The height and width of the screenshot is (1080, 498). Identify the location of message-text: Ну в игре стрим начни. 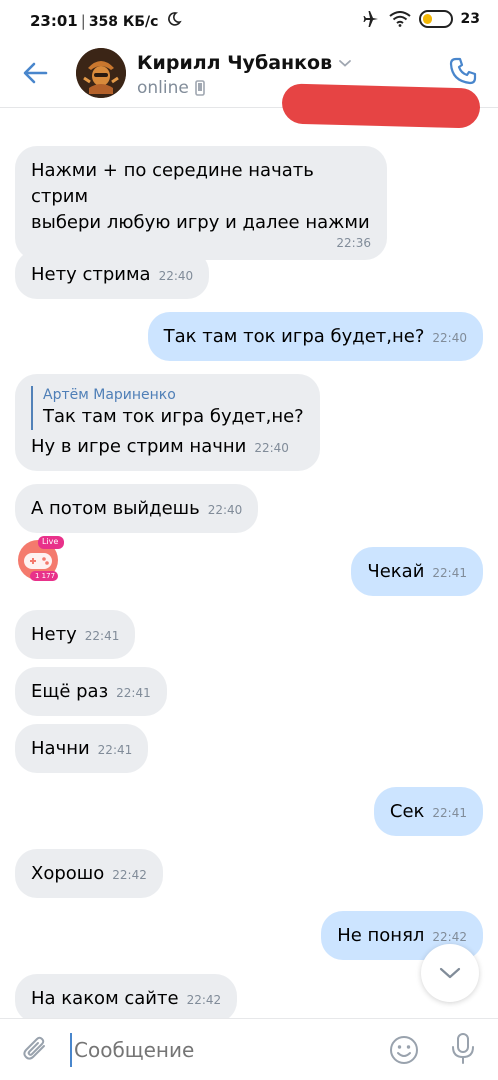
(139, 446).